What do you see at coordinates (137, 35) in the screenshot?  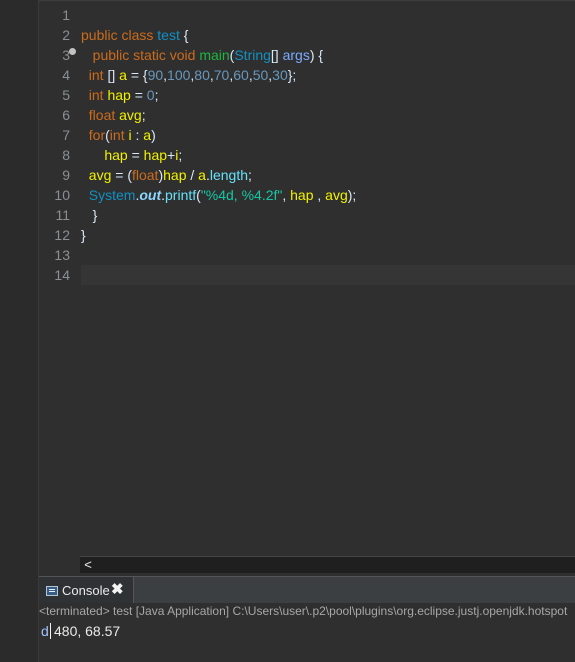 I see `code-token: class` at bounding box center [137, 35].